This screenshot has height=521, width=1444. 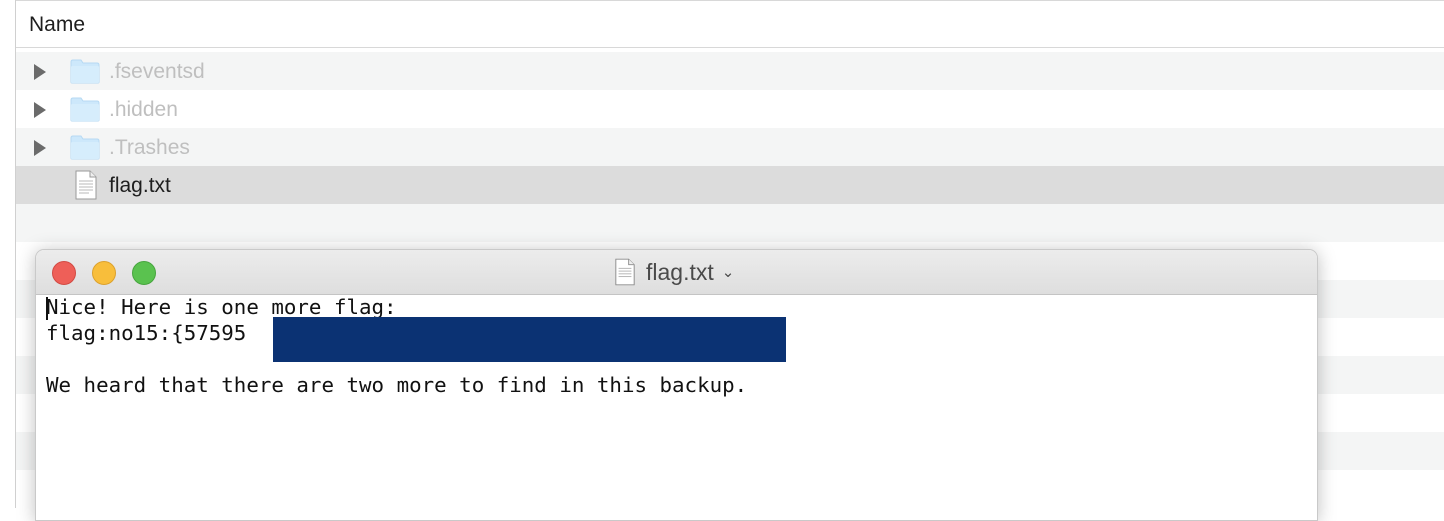 What do you see at coordinates (625, 272) in the screenshot?
I see `document-icon` at bounding box center [625, 272].